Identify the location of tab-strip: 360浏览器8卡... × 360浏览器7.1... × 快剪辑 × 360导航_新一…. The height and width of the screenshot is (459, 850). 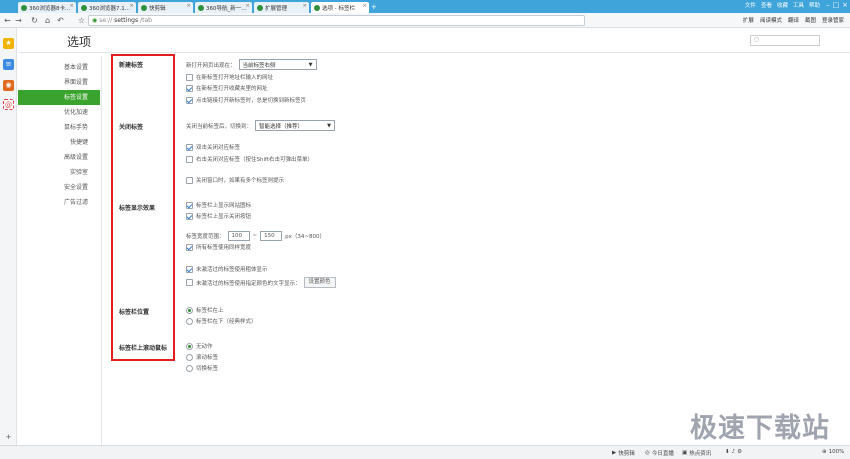
(425, 6).